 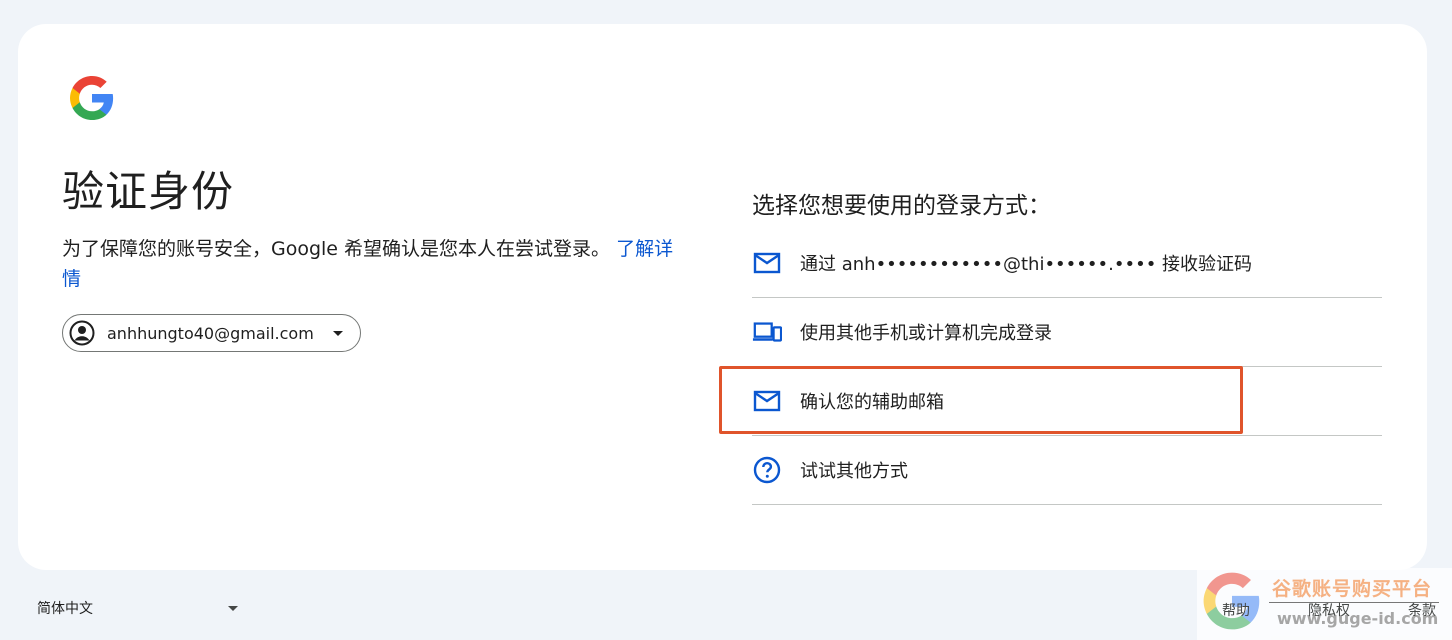 What do you see at coordinates (148, 191) in the screenshot?
I see `page-title: 验证身份` at bounding box center [148, 191].